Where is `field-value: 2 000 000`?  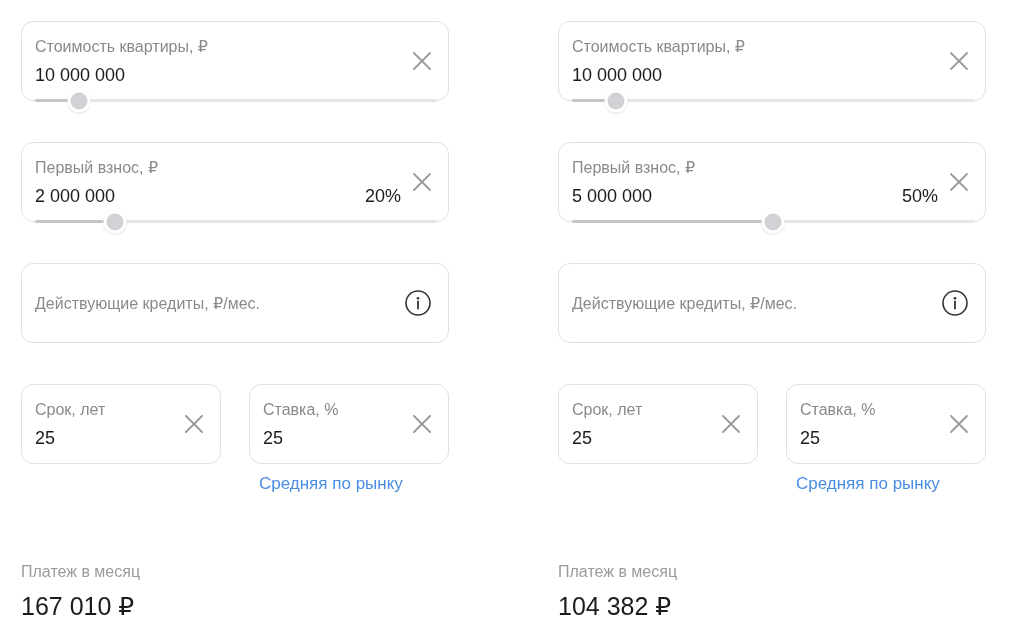 field-value: 2 000 000 is located at coordinates (75, 196).